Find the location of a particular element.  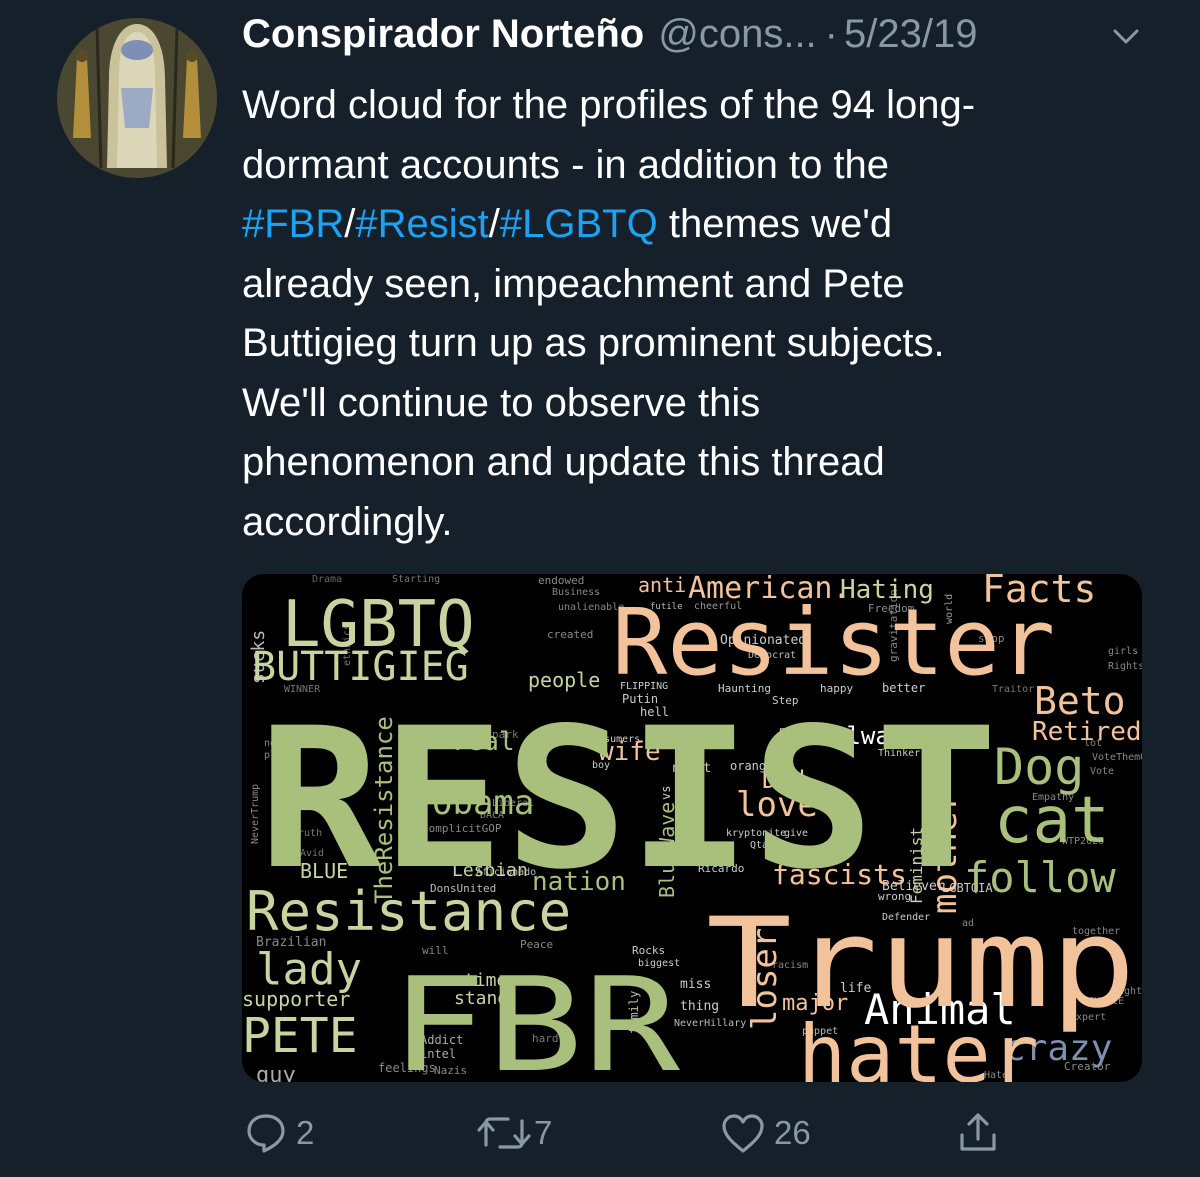

tweet-text-line: #FBR/#Resist/#LGBTQ themes we'd is located at coordinates (702, 225).